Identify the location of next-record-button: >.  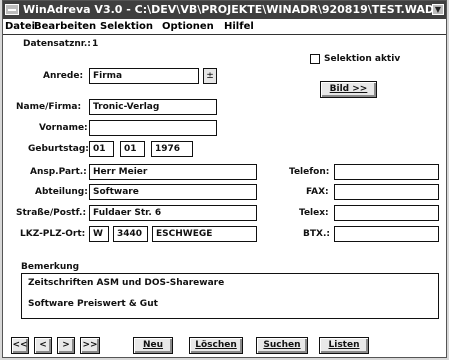
(66, 345).